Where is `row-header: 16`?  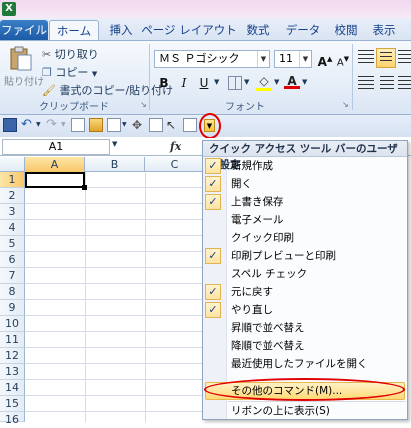
row-header: 16 is located at coordinates (12, 419).